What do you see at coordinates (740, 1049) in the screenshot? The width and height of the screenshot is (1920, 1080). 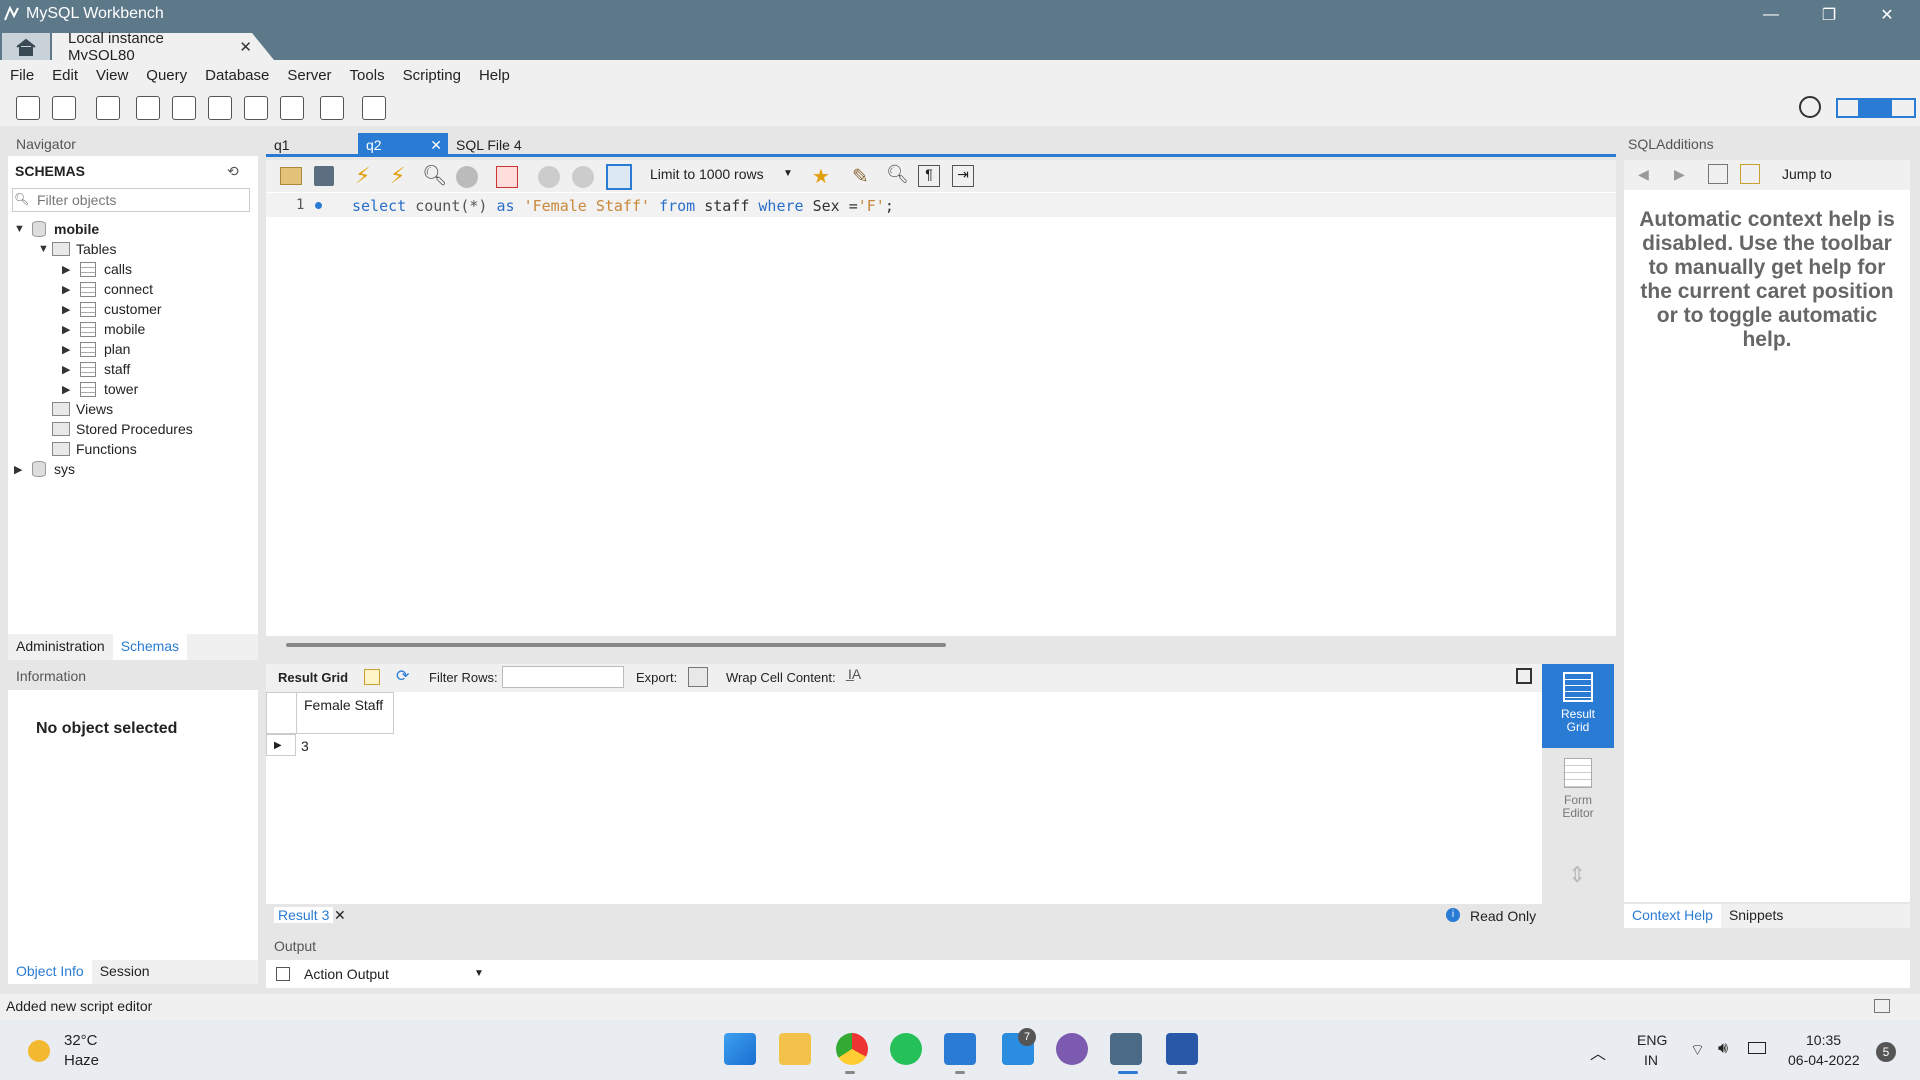 I see `windows-start-icon` at bounding box center [740, 1049].